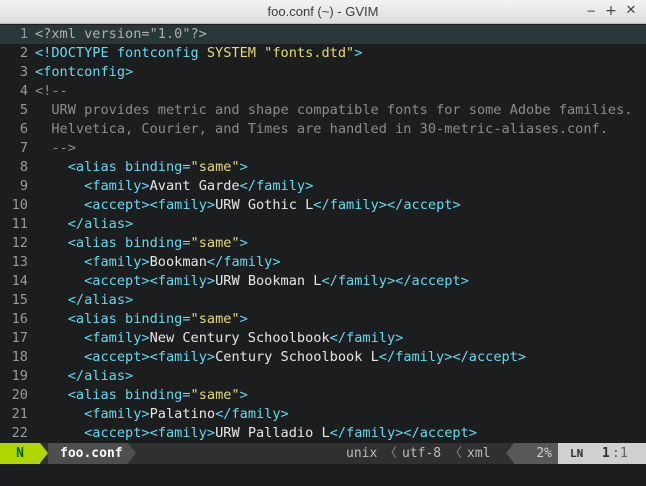 The image size is (646, 486). I want to click on cursor-line: 1, so click(606, 453).